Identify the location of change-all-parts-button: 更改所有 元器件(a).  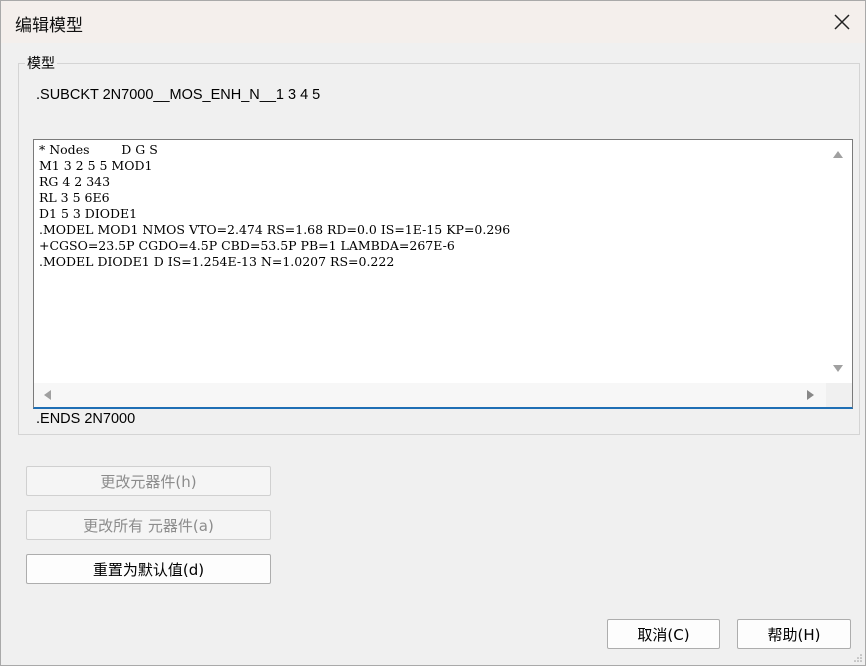
(148, 525).